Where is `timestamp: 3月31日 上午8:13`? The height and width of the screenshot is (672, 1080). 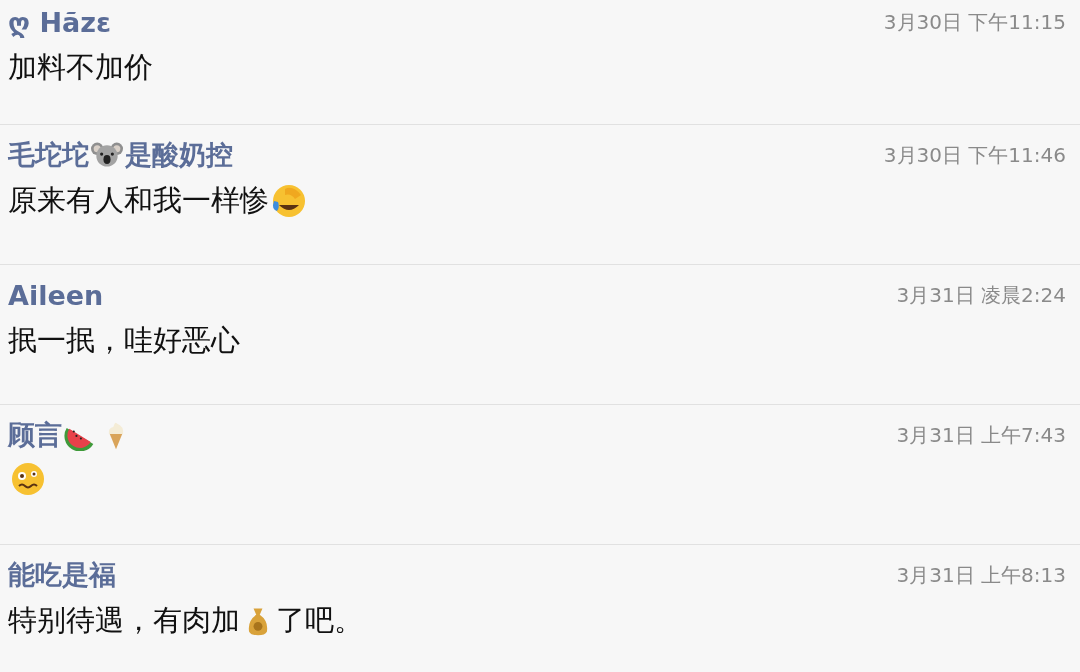
timestamp: 3月31日 上午8:13 is located at coordinates (981, 575).